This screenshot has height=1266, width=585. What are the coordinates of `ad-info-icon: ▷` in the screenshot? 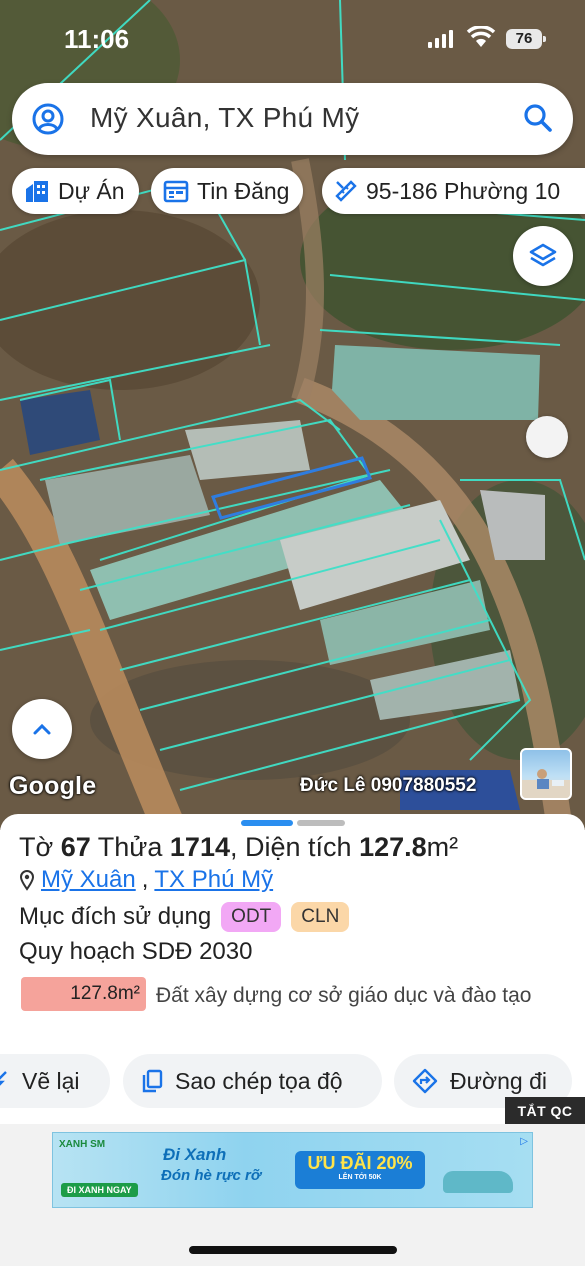 It's located at (524, 1141).